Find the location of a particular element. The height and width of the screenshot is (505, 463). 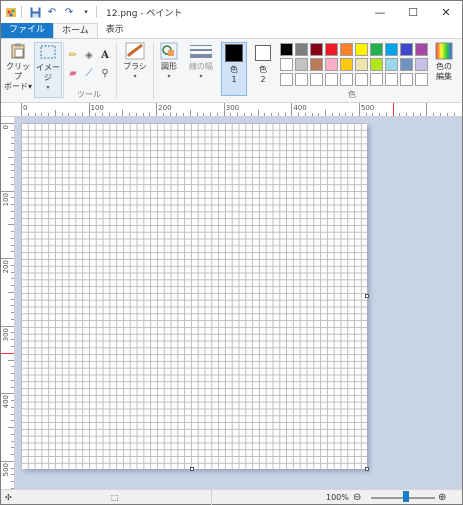

redo-icon: ↷ is located at coordinates (69, 12).